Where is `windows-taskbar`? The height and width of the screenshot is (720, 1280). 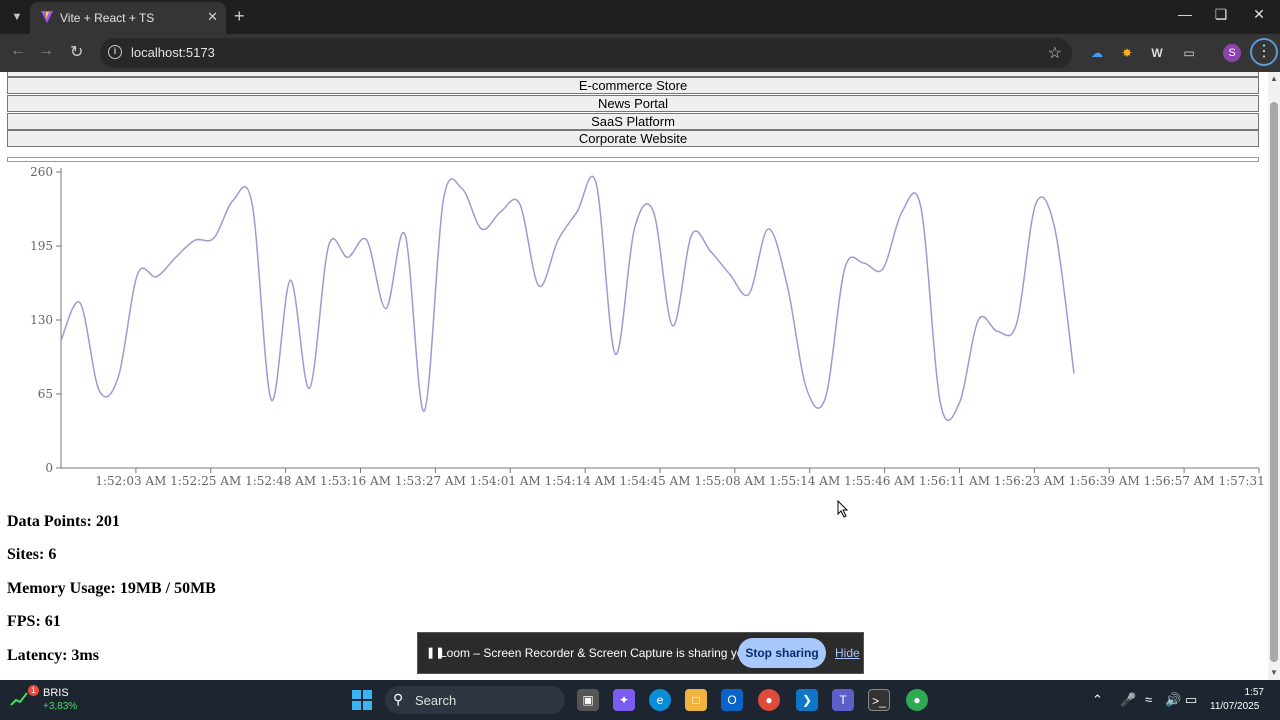
windows-taskbar is located at coordinates (640, 700).